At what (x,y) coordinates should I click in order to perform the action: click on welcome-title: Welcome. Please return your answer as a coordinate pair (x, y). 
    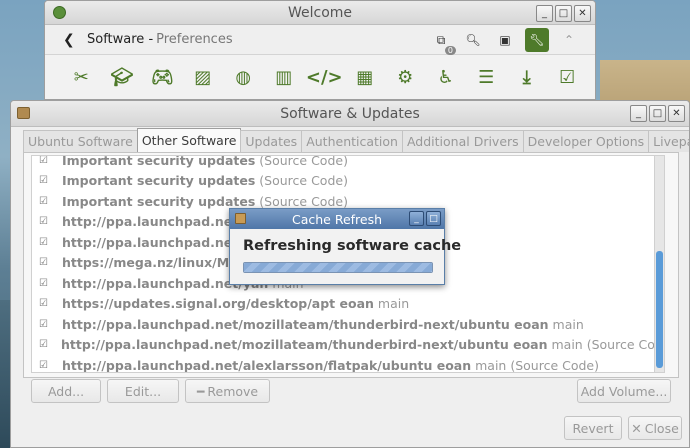
    Looking at the image, I should click on (320, 12).